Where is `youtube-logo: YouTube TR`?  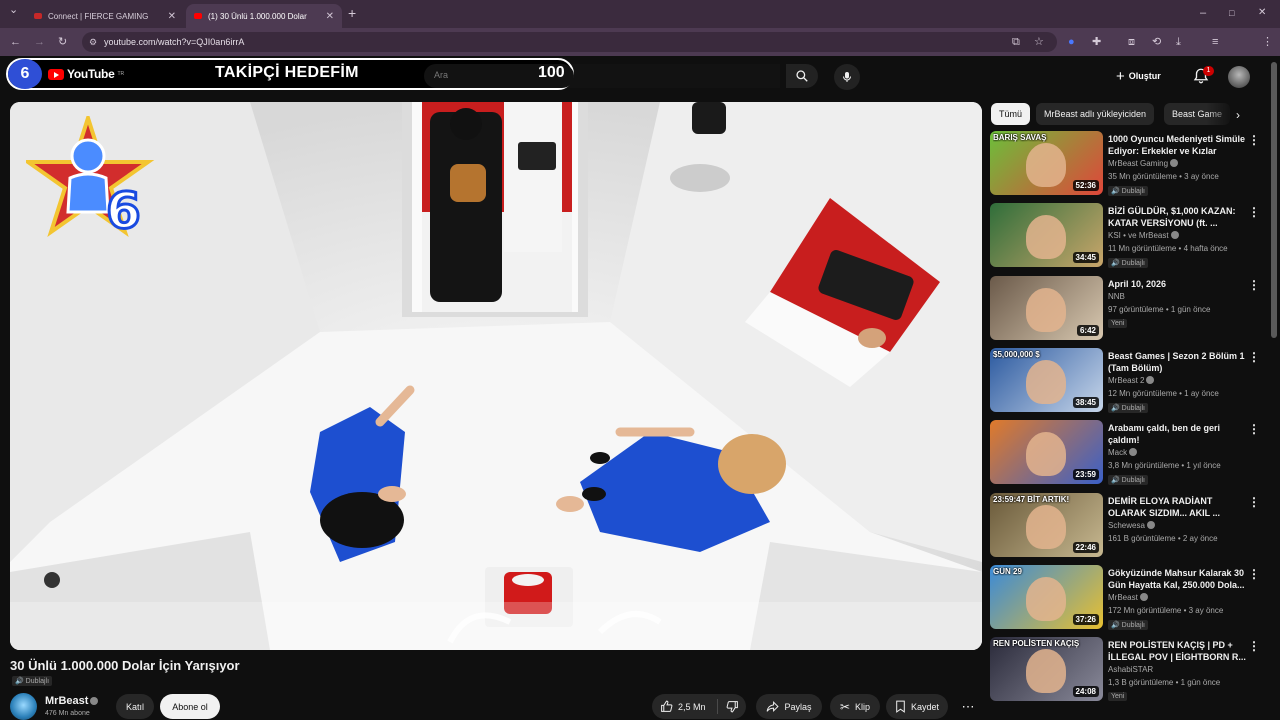
youtube-logo: YouTube TR is located at coordinates (86, 74).